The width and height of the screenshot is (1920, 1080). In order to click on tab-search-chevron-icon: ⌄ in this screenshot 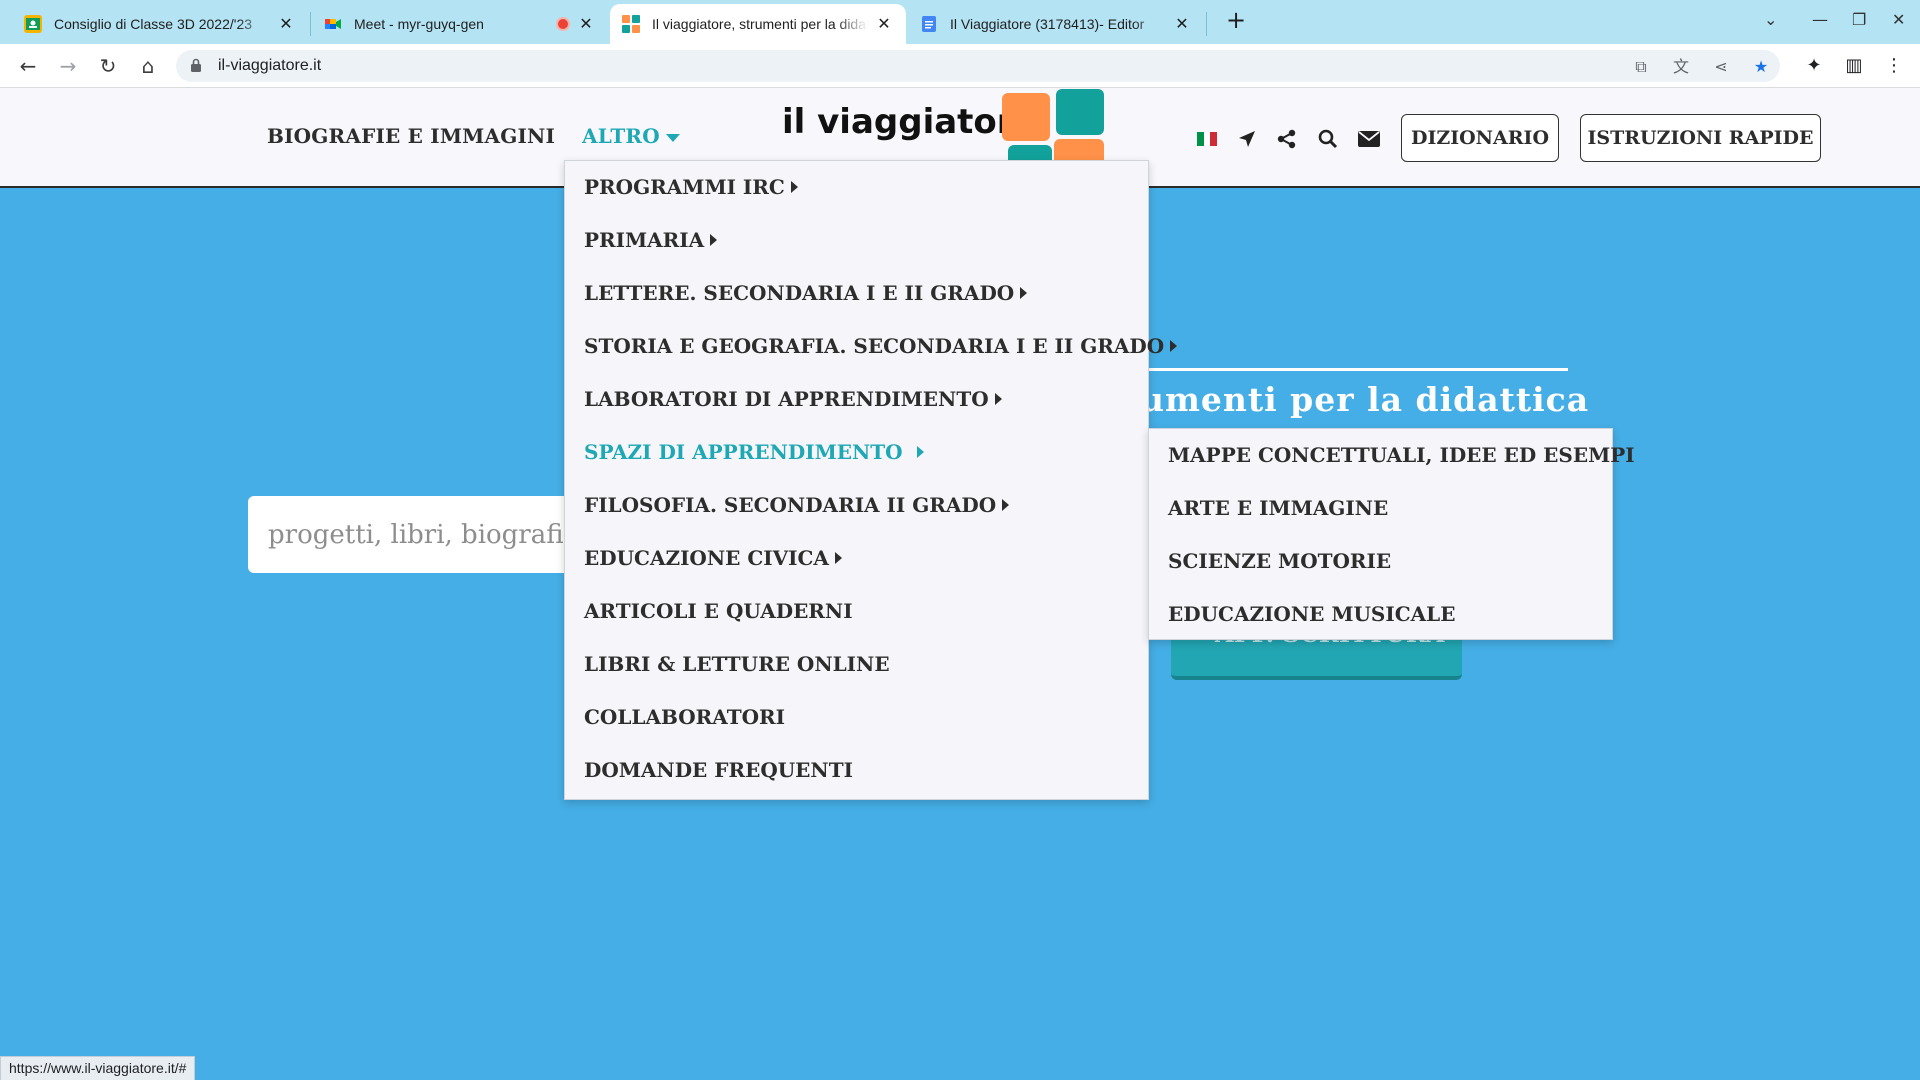, I will do `click(1770, 19)`.